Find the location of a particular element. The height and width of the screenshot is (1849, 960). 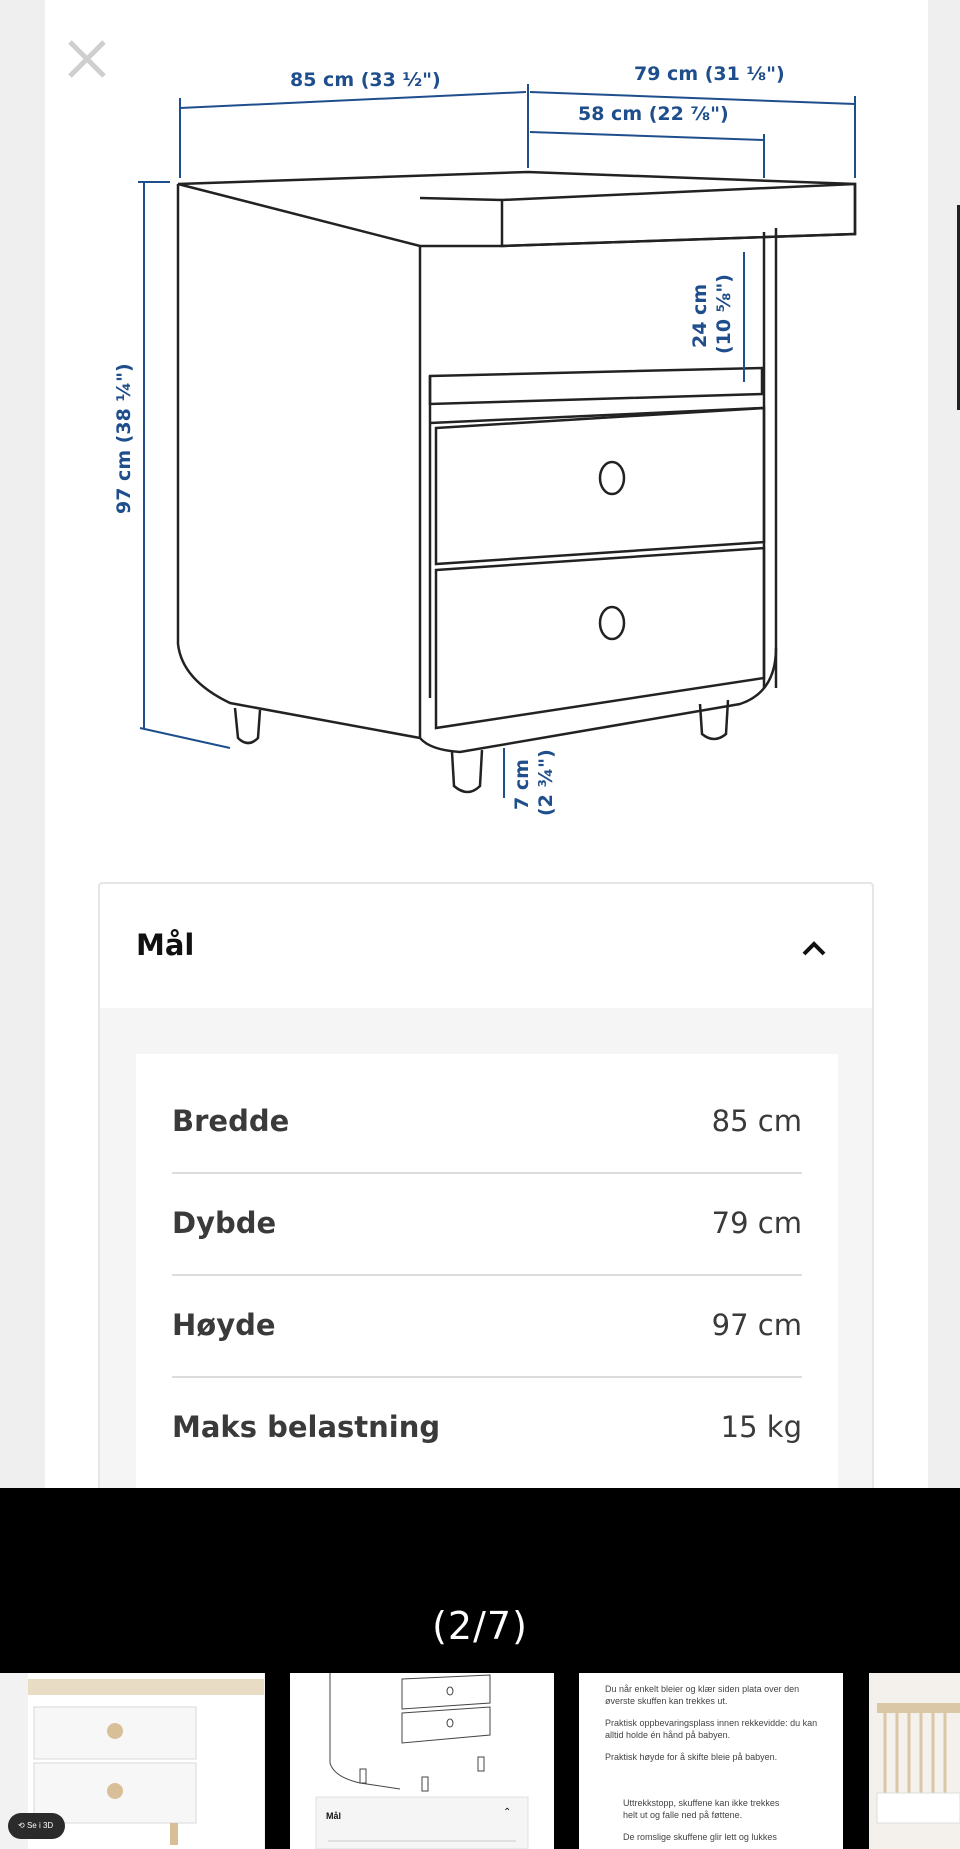

leg-height-cm-label: 7 cm is located at coordinates (522, 784).